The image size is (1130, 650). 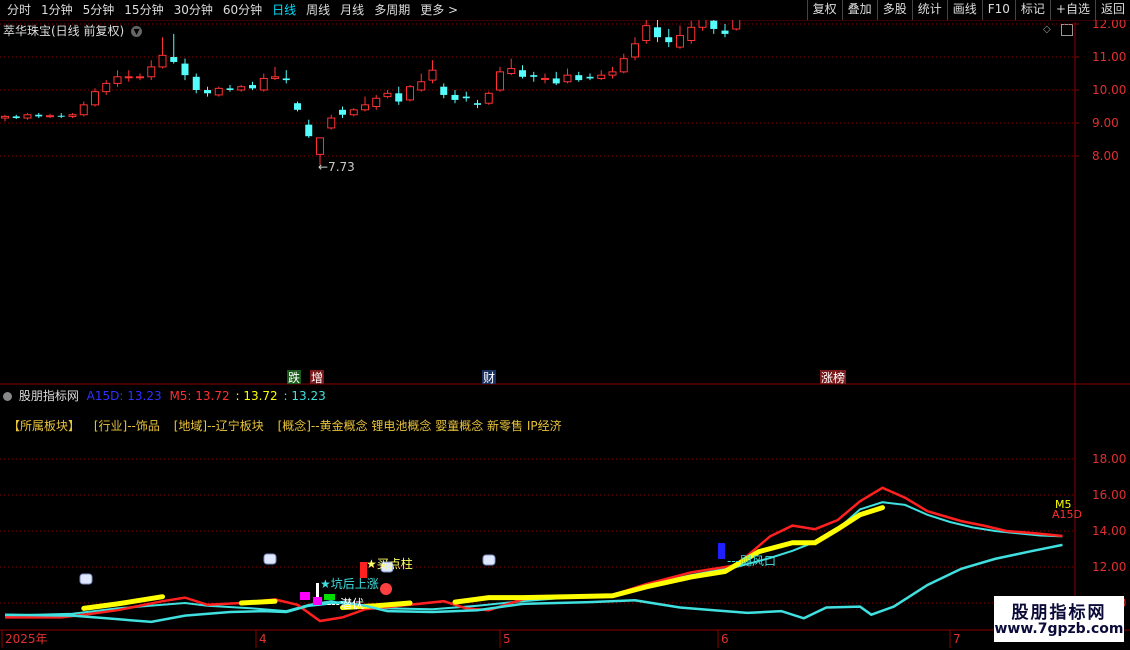 I want to click on draw-line-button: 画线, so click(x=964, y=10).